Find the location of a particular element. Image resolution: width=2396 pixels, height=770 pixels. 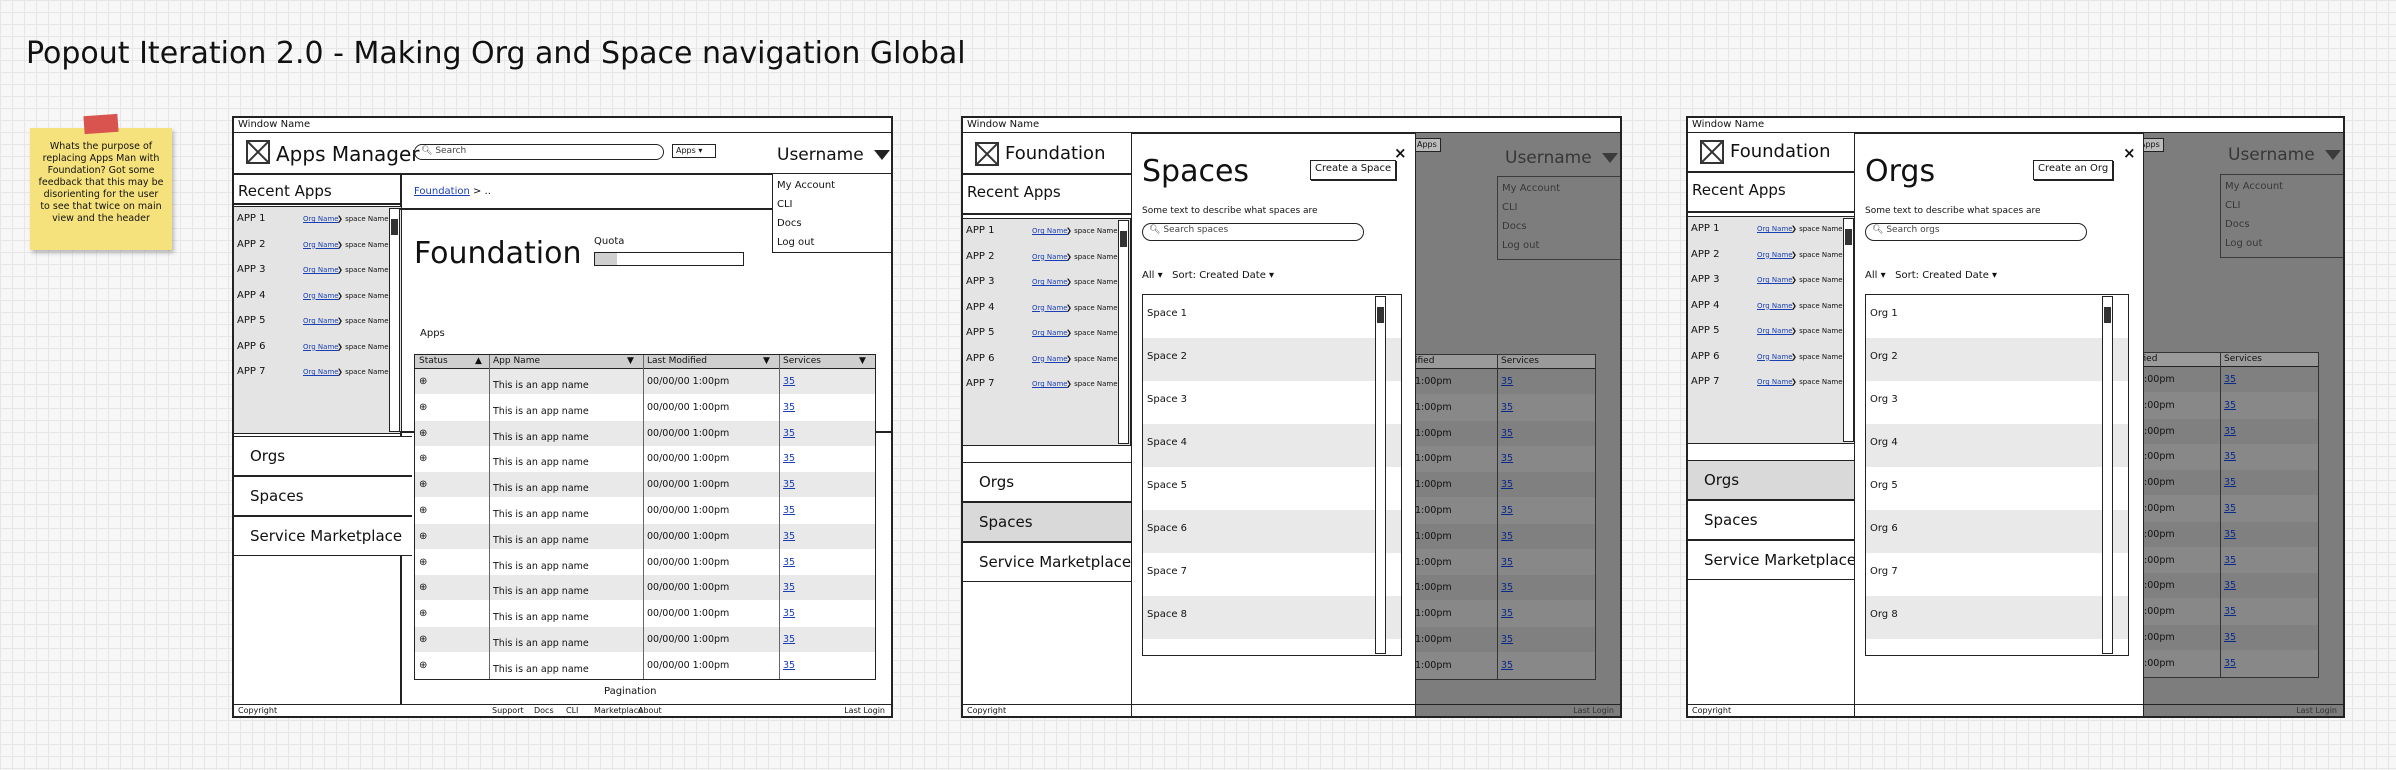

column-header-services: Services is located at coordinates (802, 361).